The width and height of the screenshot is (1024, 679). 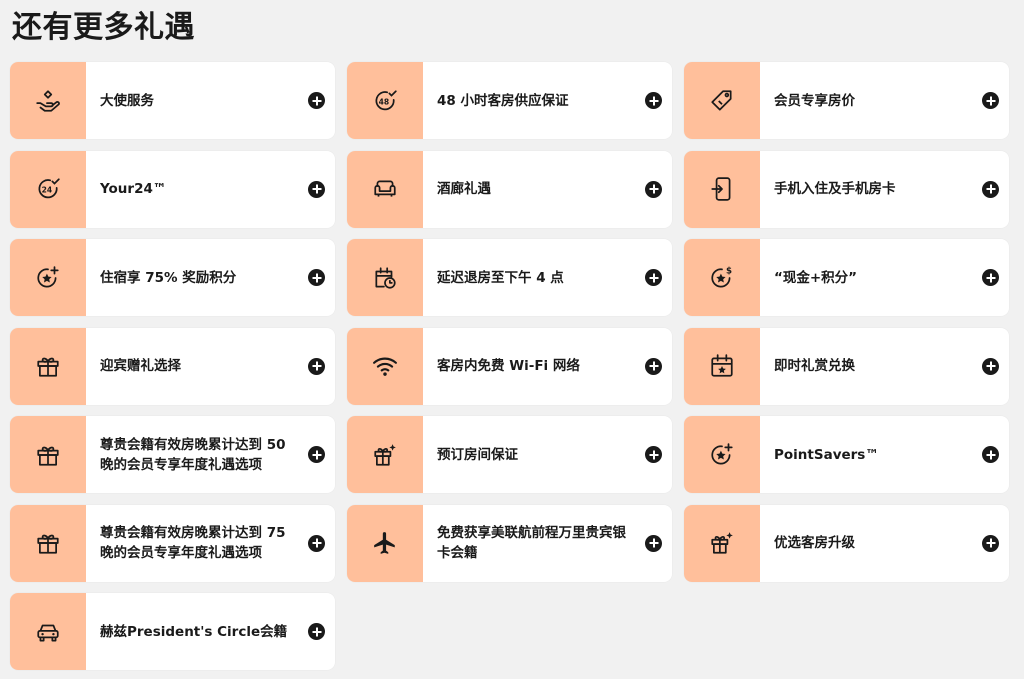 What do you see at coordinates (826, 454) in the screenshot?
I see `benefit-label: PointSavers™` at bounding box center [826, 454].